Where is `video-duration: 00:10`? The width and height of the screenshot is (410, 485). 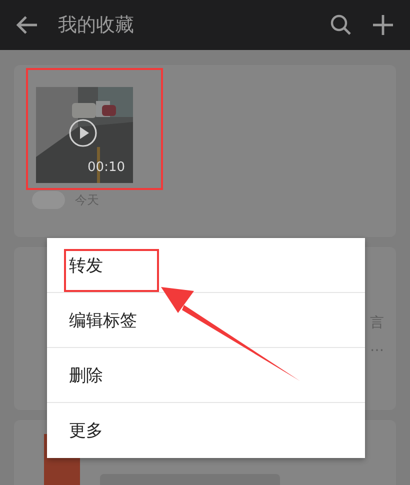
video-duration: 00:10 is located at coordinates (106, 167).